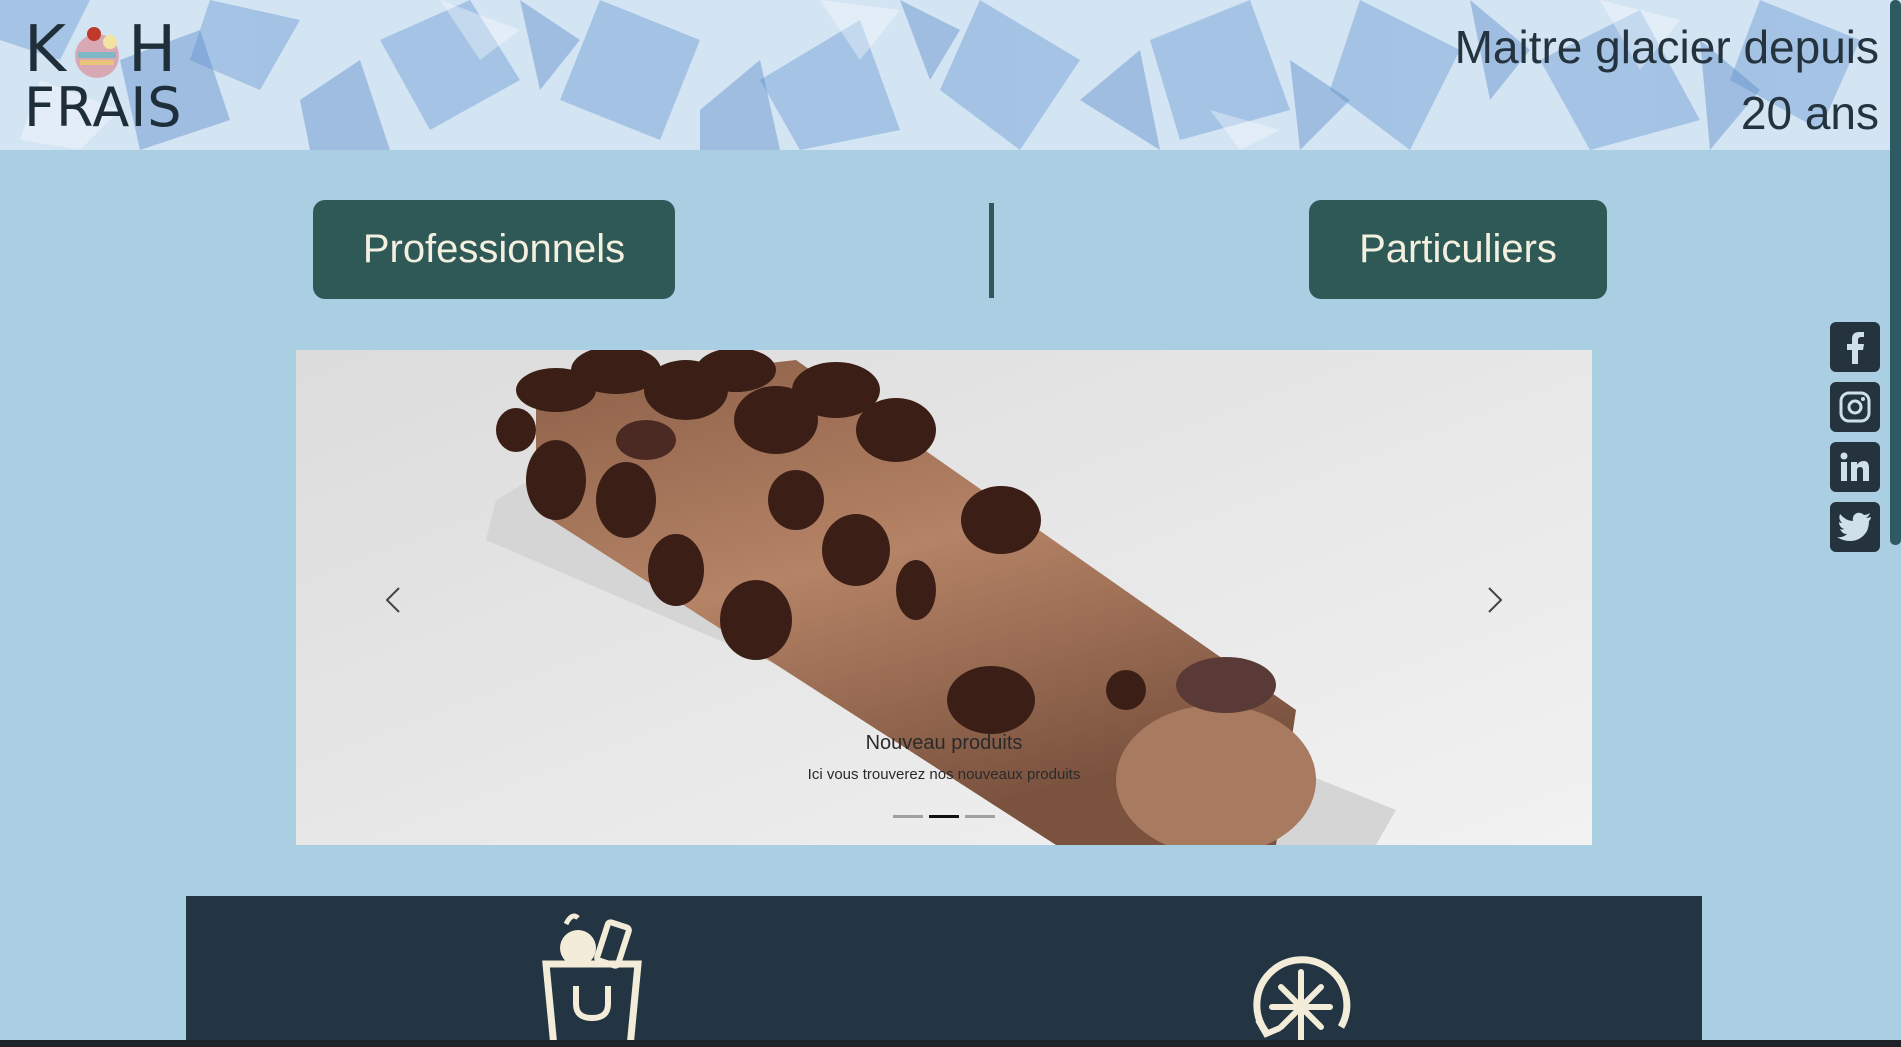 This screenshot has width=1901, height=1047. What do you see at coordinates (1666, 47) in the screenshot?
I see `tagline-line-1: Maitre glacier depuis` at bounding box center [1666, 47].